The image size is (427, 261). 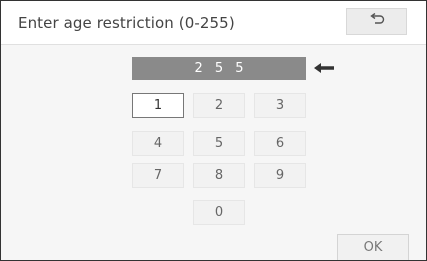 I want to click on key-1: 1, so click(x=158, y=105).